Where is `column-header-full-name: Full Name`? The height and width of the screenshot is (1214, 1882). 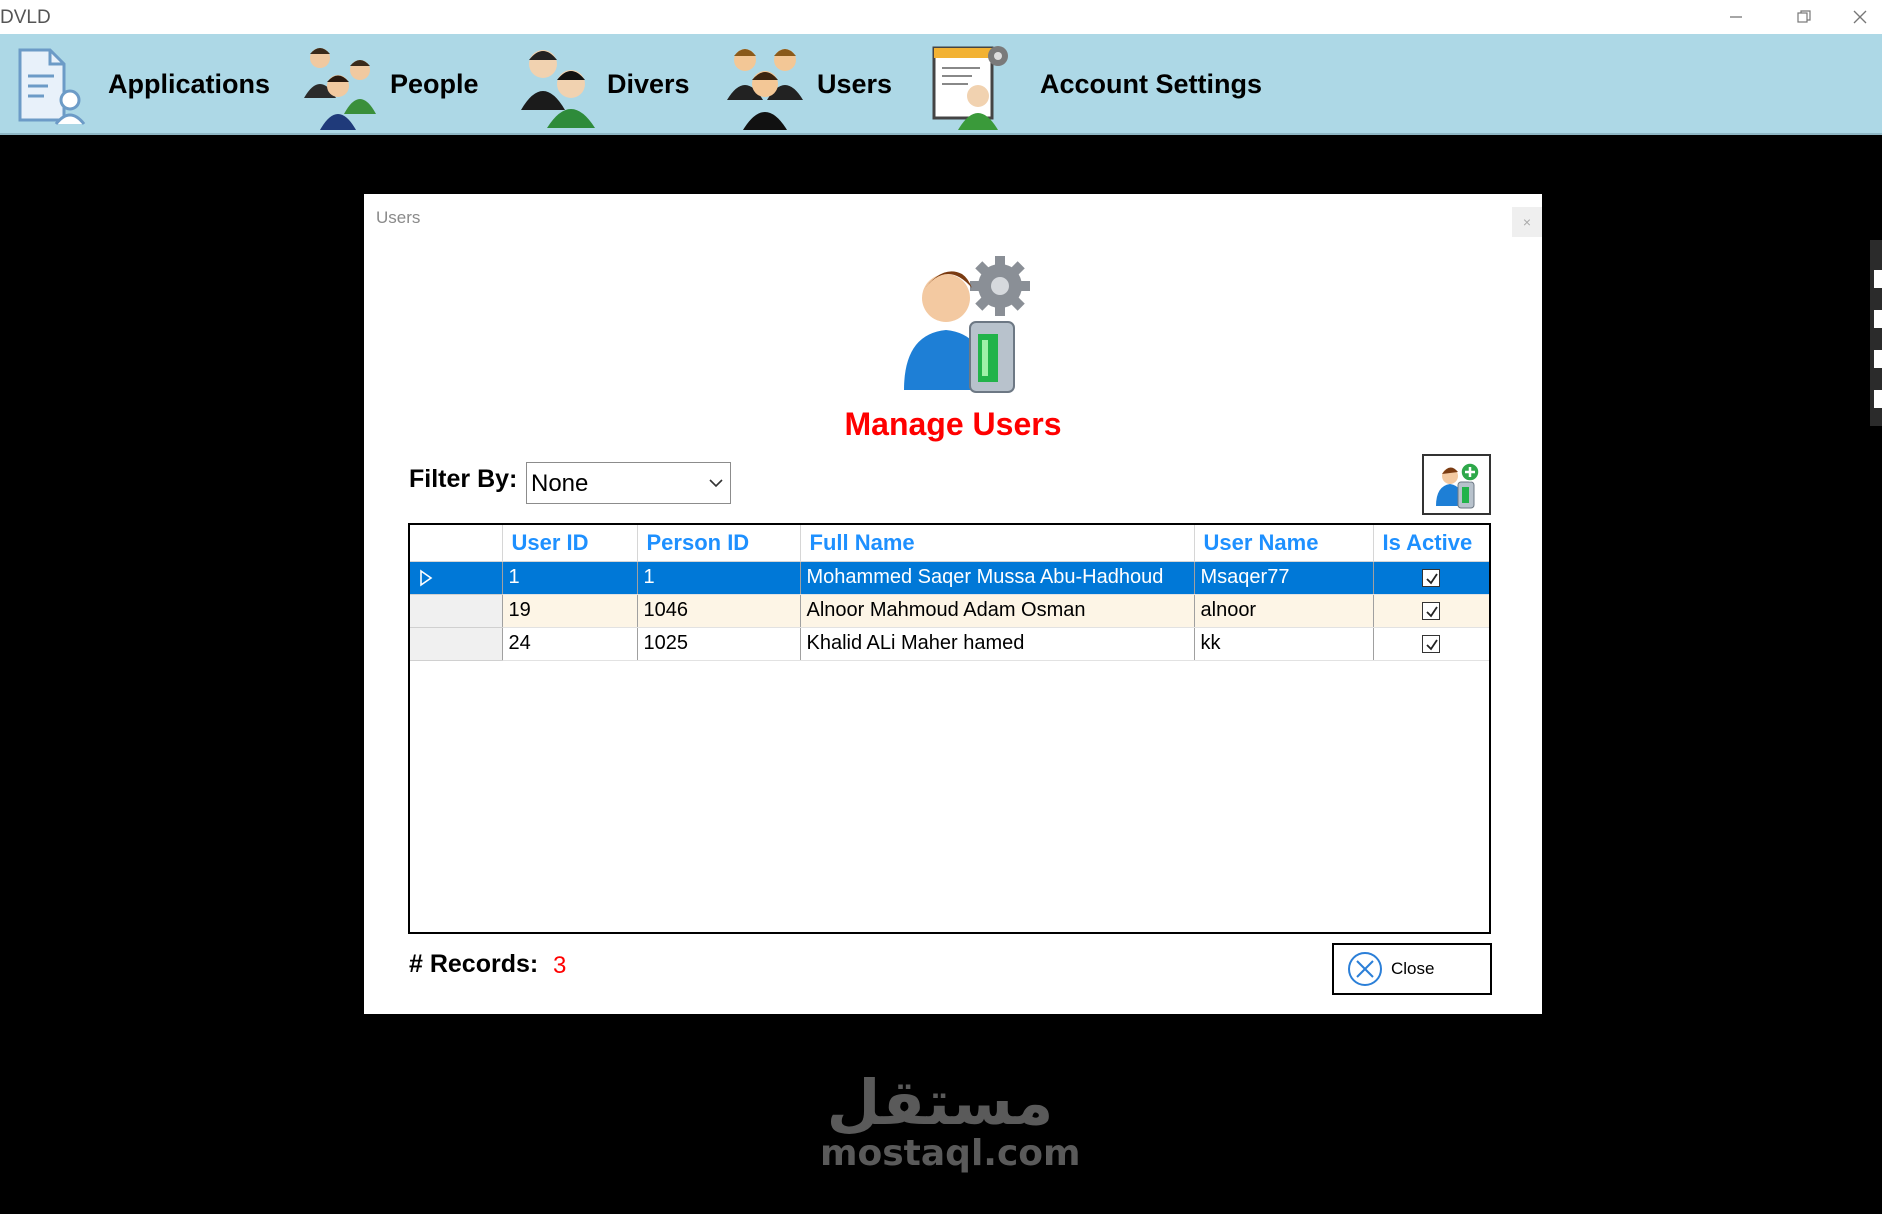 column-header-full-name: Full Name is located at coordinates (997, 543).